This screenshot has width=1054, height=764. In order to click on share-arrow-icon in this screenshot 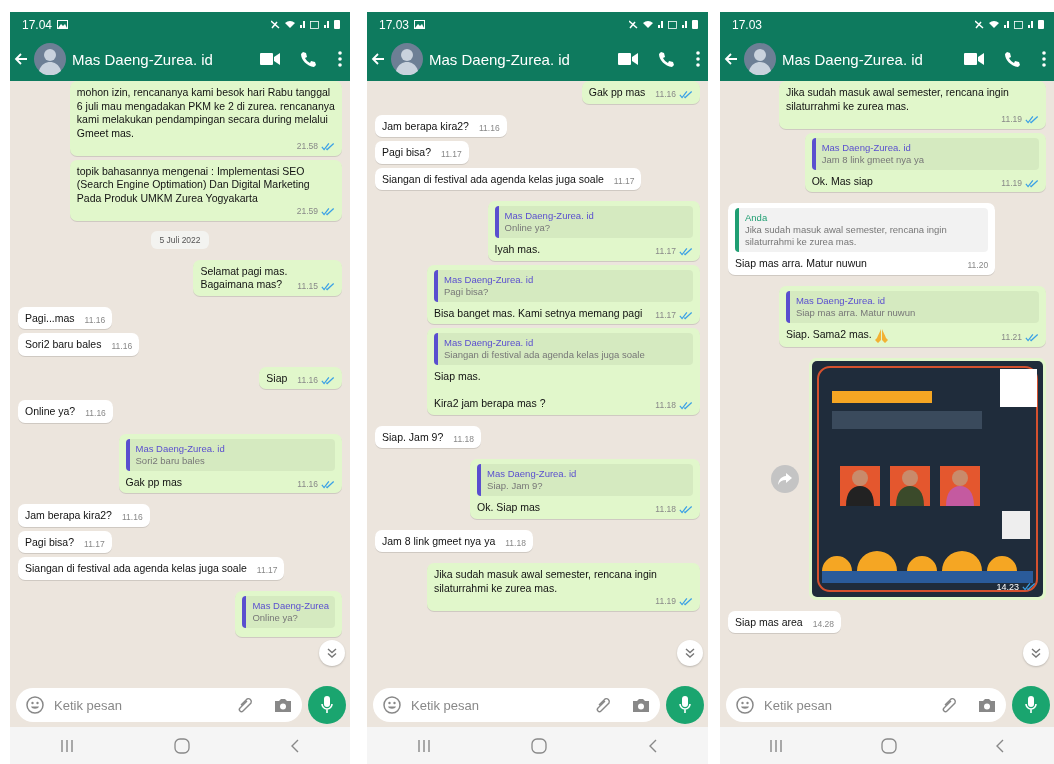, I will do `click(785, 478)`.